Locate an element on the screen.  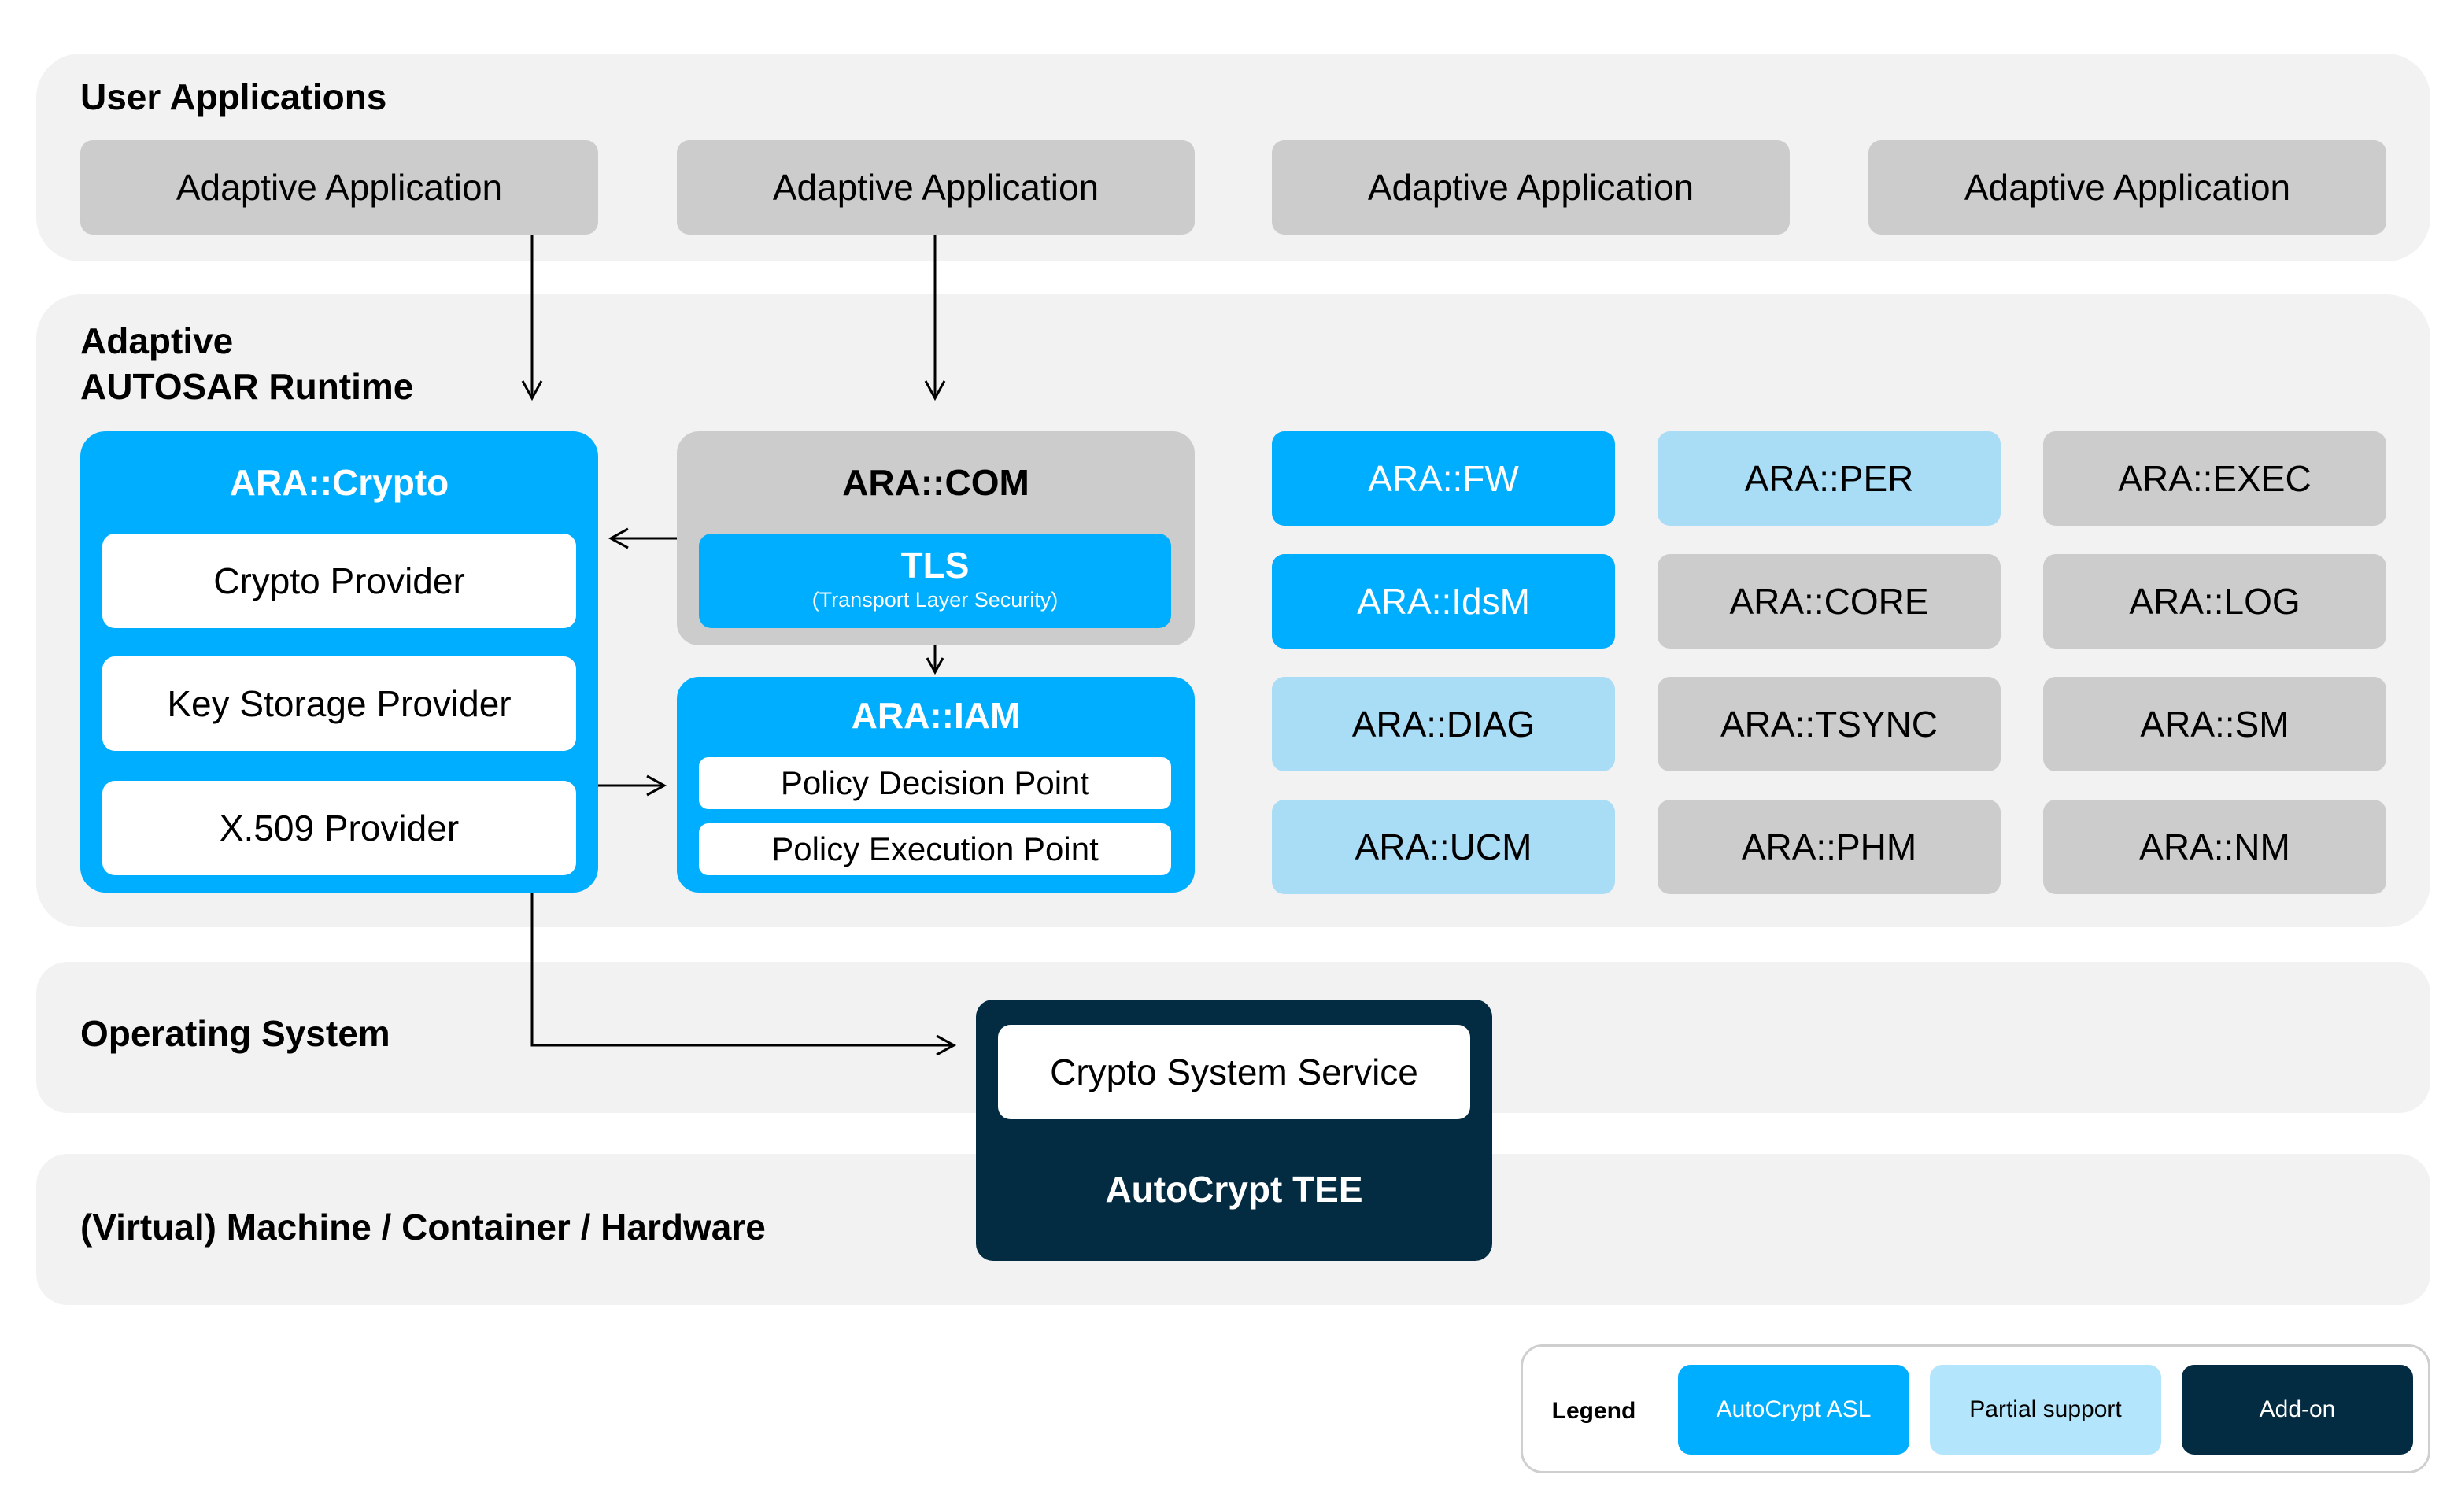
module-sm: ARA::SM is located at coordinates (2214, 724).